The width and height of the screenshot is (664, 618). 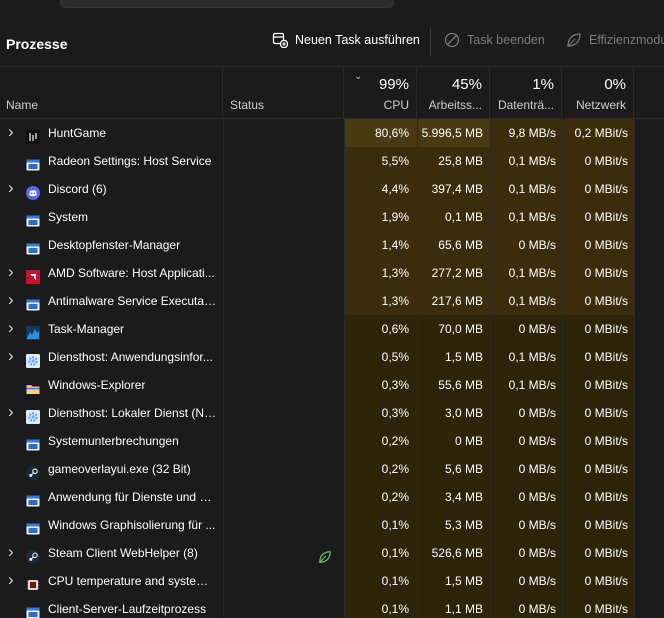 I want to click on page-title: Prozesse, so click(x=37, y=44).